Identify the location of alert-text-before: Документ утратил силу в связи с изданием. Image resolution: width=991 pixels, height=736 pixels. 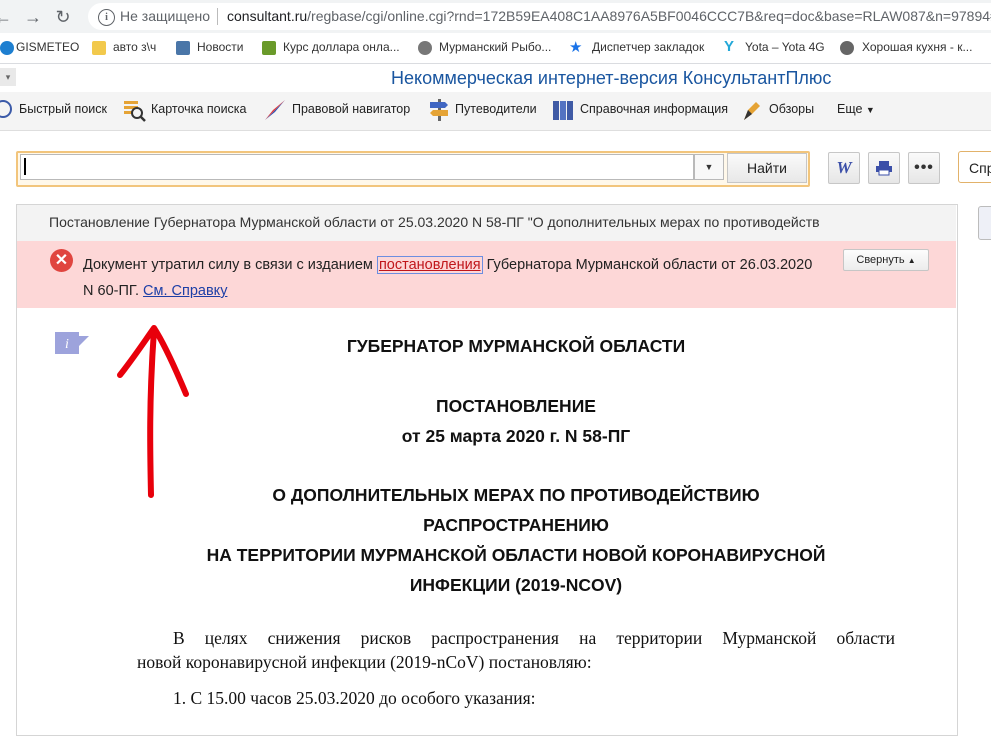
(230, 265).